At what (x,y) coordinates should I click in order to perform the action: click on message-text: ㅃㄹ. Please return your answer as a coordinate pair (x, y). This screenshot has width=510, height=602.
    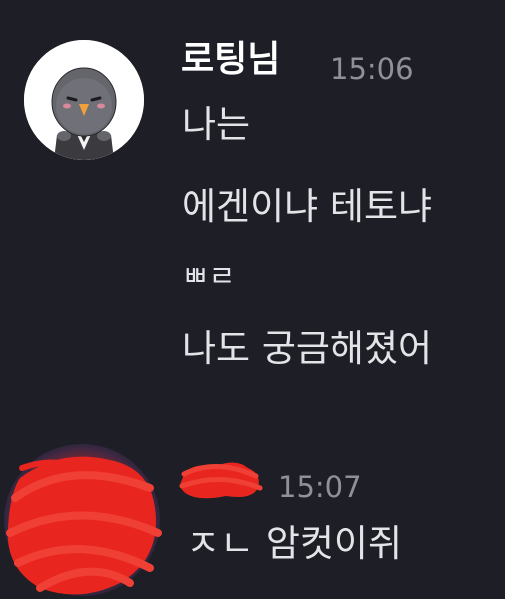
    Looking at the image, I should click on (209, 276).